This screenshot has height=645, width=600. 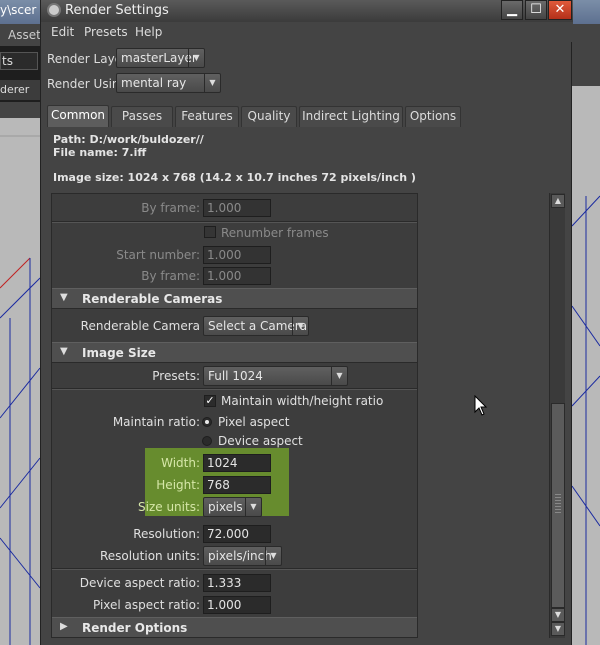 I want to click on pixel-aspect-ratio-label: Pixel aspect ratio:, so click(x=146, y=605).